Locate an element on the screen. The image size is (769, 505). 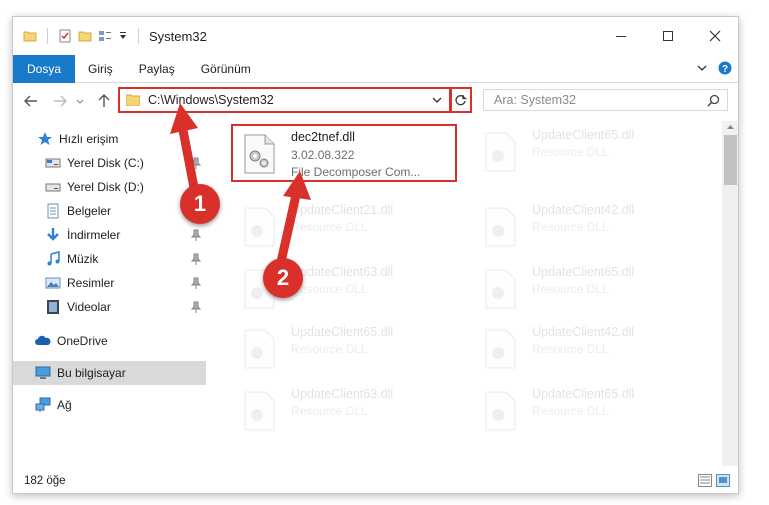
window-title: System32 is located at coordinates (178, 36).